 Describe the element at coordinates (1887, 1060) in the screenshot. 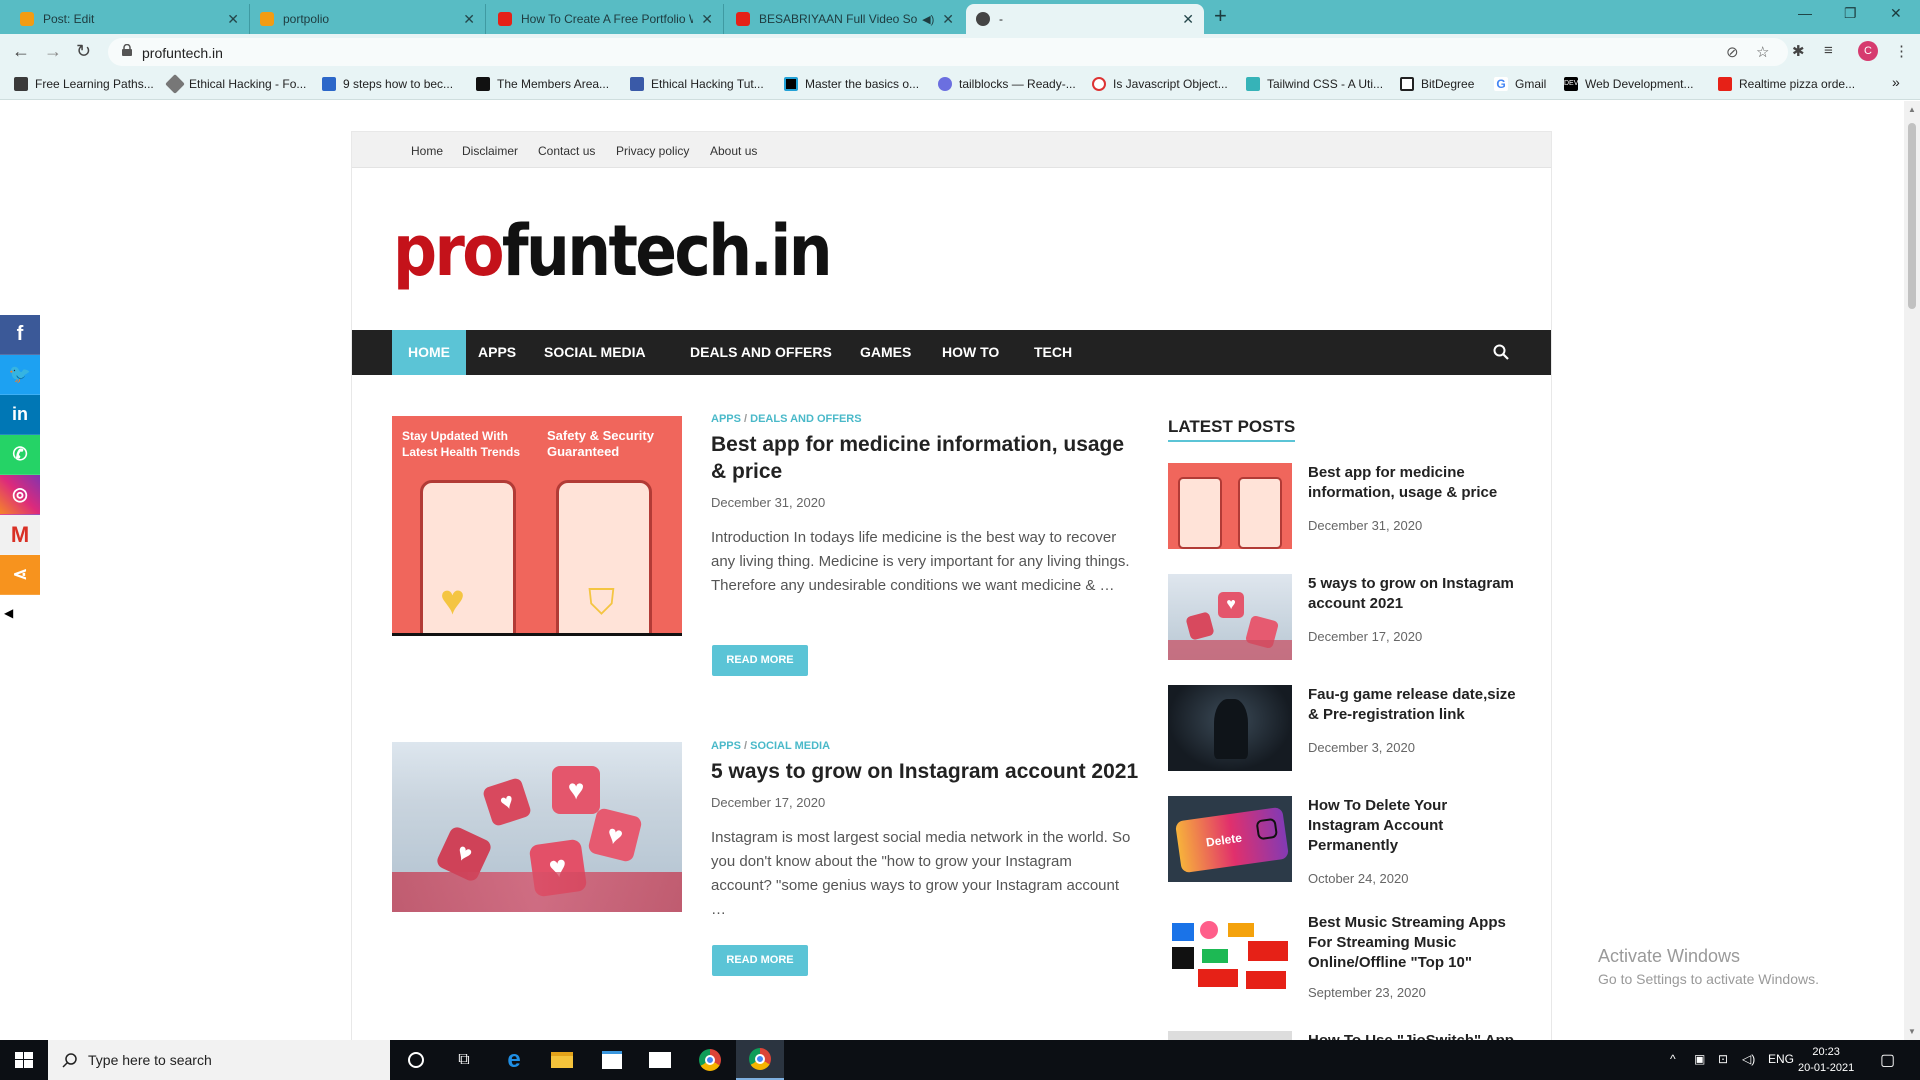

I see `notification-icon: ▢` at that location.